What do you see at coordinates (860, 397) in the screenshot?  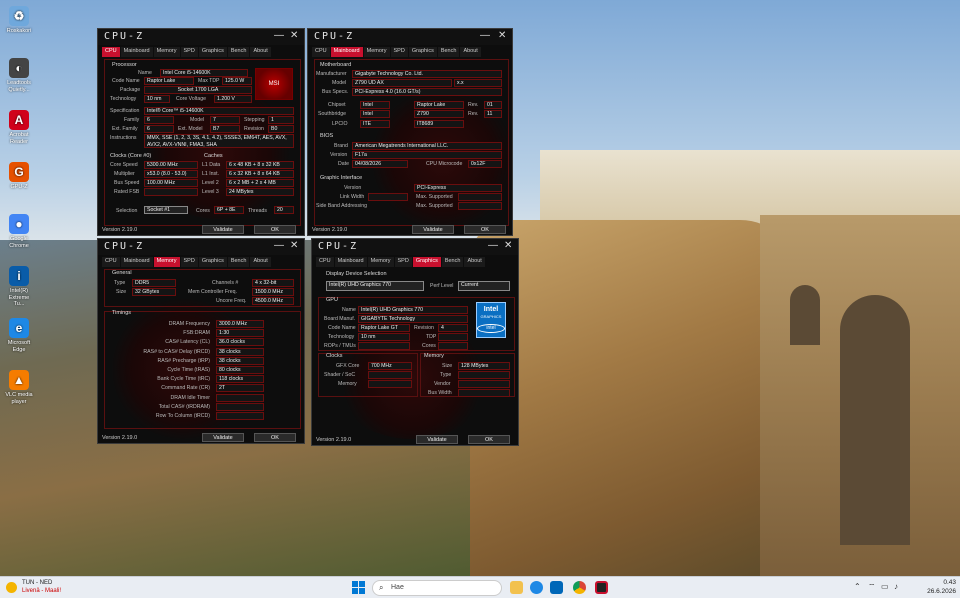 I see `wallpaper-bridge` at bounding box center [860, 397].